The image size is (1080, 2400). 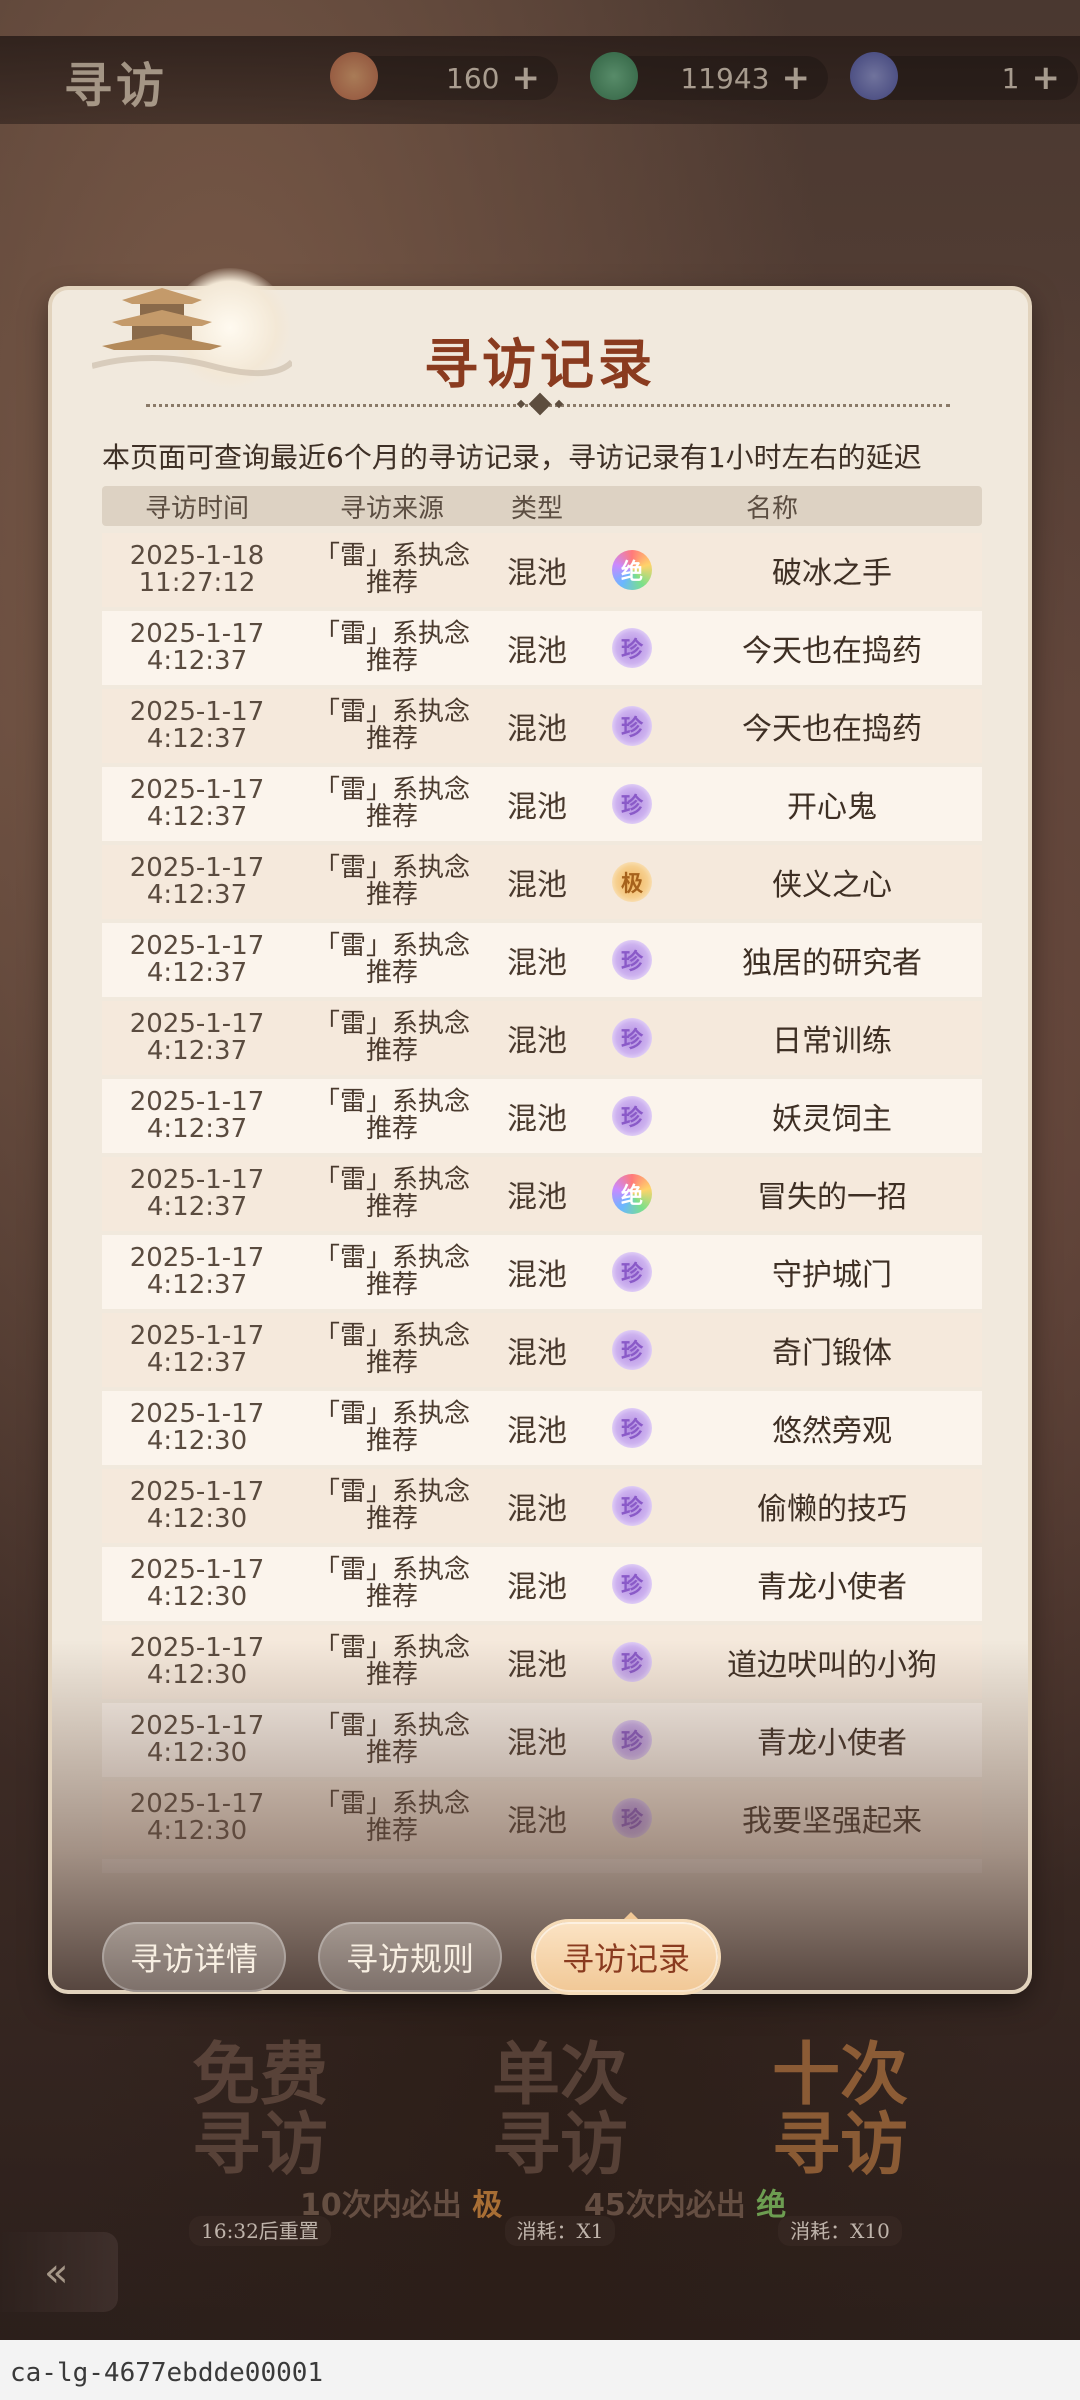 I want to click on column-header-source: 寻访来源, so click(x=391, y=508).